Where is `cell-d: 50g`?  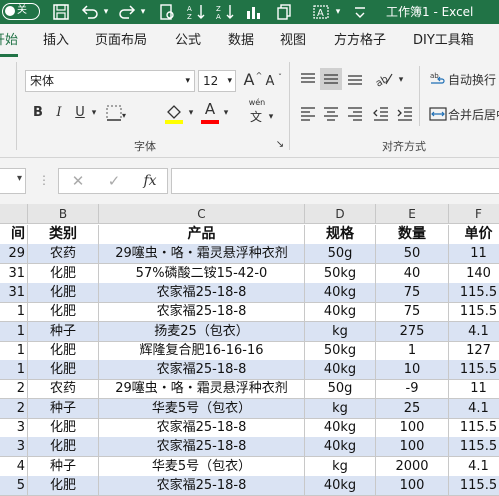
cell-d: 50g is located at coordinates (340, 389).